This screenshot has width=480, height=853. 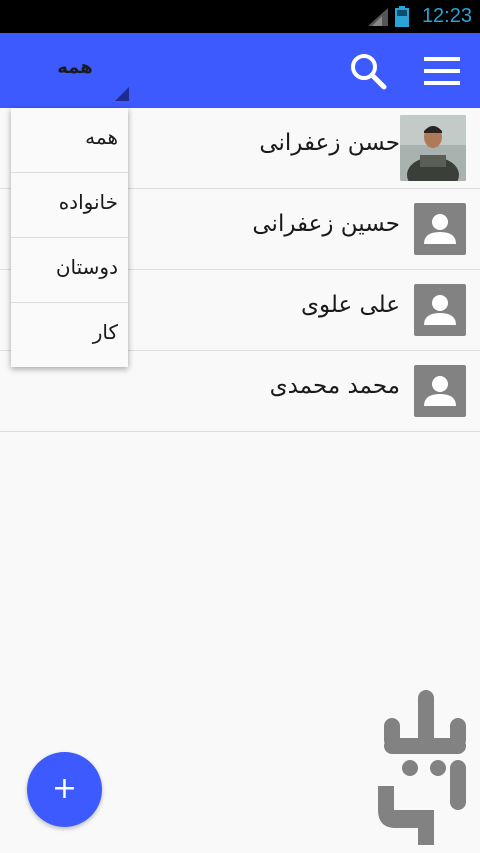 I want to click on filter-option-all: همه, so click(x=69, y=140).